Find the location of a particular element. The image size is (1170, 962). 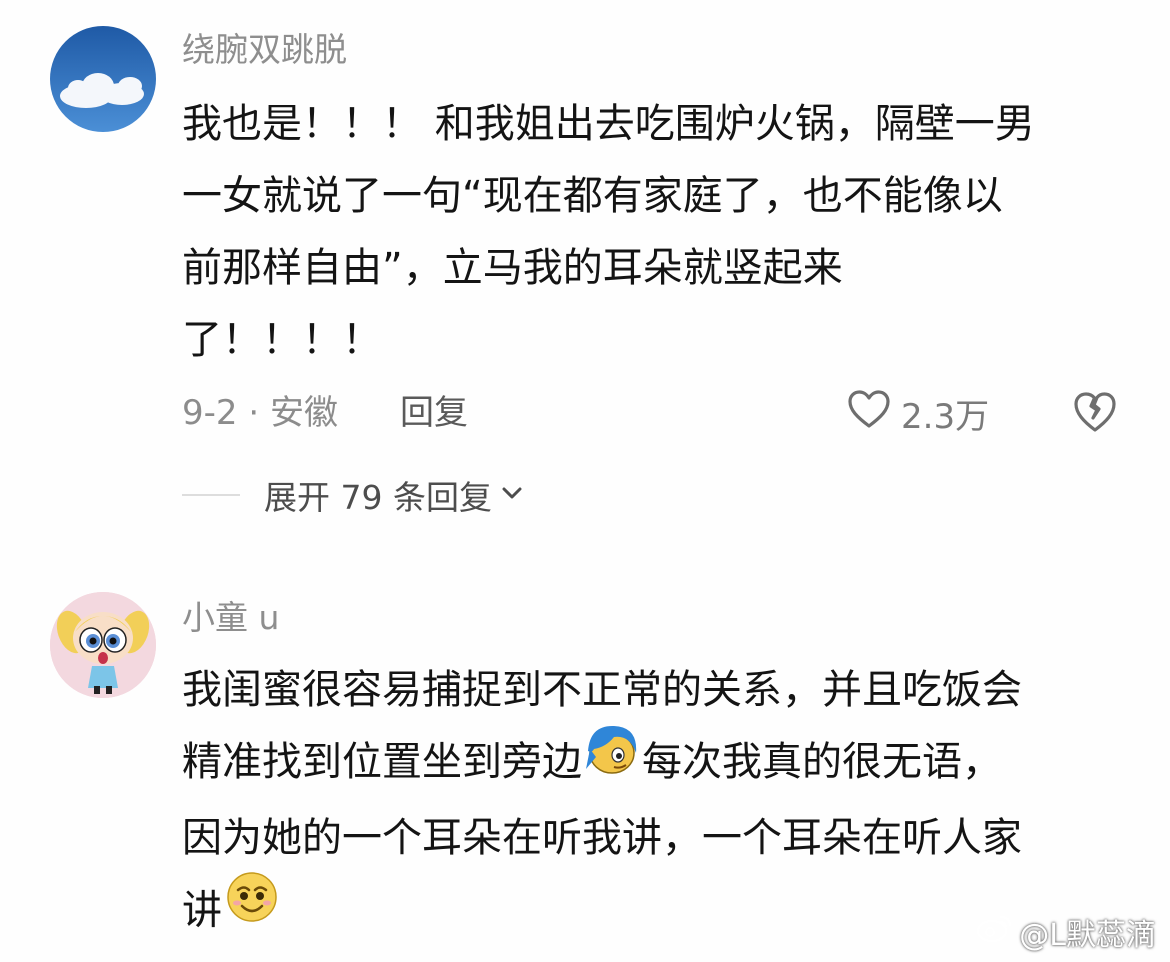

divider is located at coordinates (211, 495).